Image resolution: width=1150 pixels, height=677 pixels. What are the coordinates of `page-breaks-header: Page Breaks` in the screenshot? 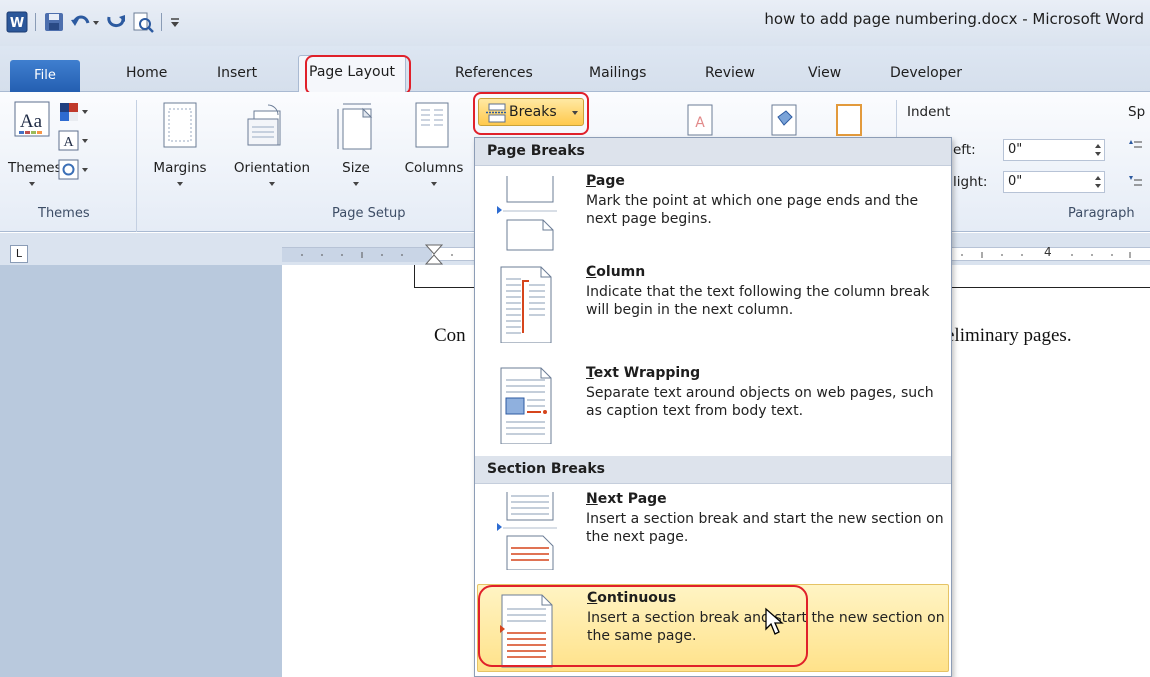 It's located at (713, 152).